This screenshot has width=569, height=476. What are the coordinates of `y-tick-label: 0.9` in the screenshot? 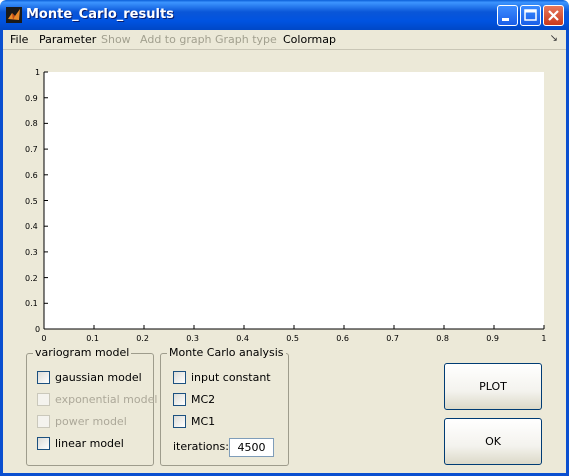 It's located at (31, 98).